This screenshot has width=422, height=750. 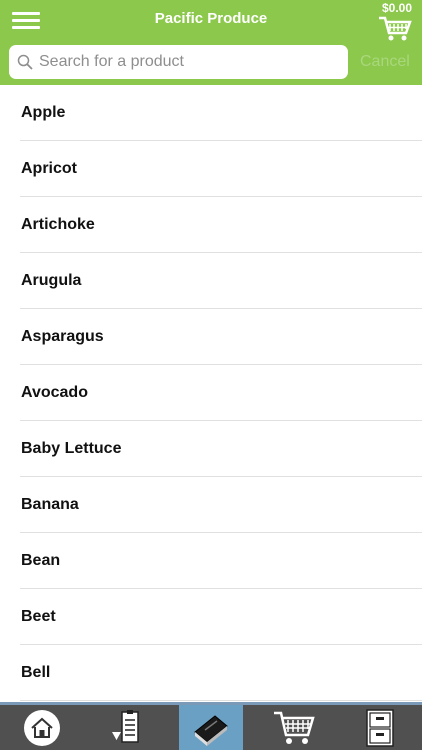 What do you see at coordinates (71, 448) in the screenshot?
I see `product-name: Baby Lettuce` at bounding box center [71, 448].